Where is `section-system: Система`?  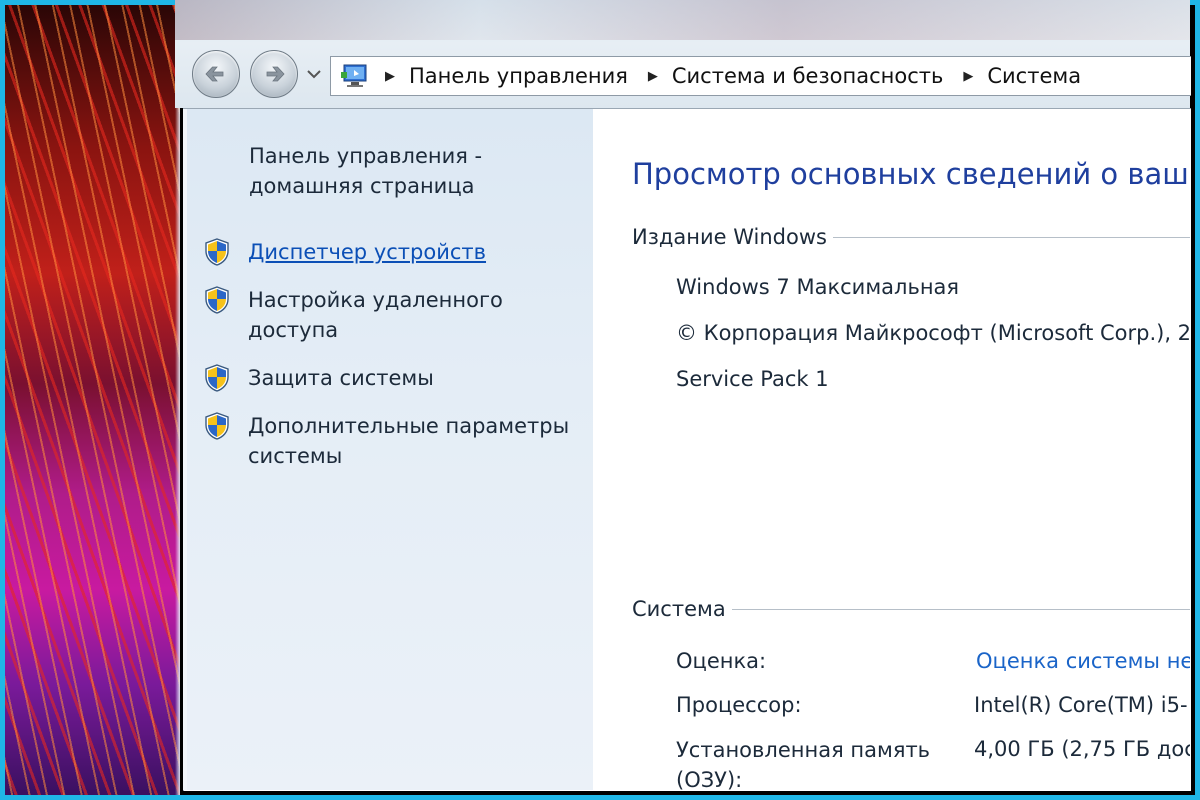
section-system: Система is located at coordinates (911, 609).